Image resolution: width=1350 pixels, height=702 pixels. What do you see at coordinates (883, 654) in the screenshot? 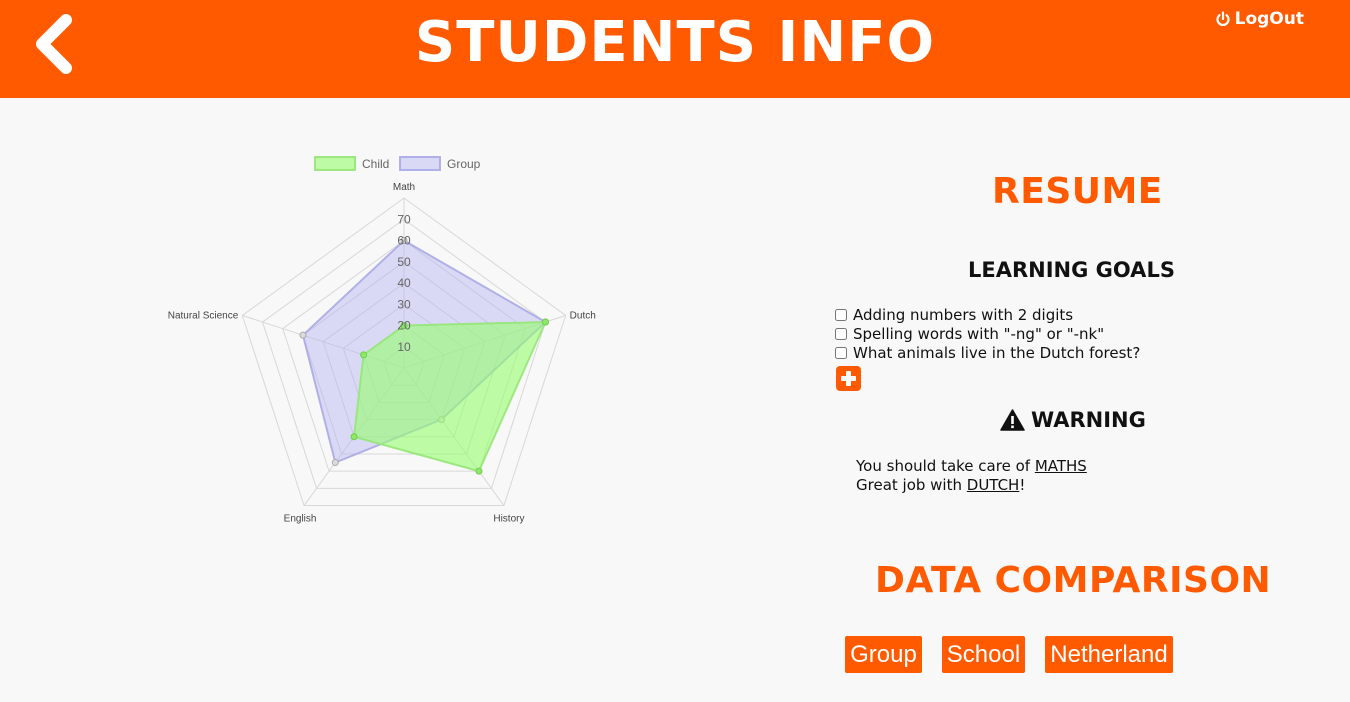
I see `compare-group-button: Group` at bounding box center [883, 654].